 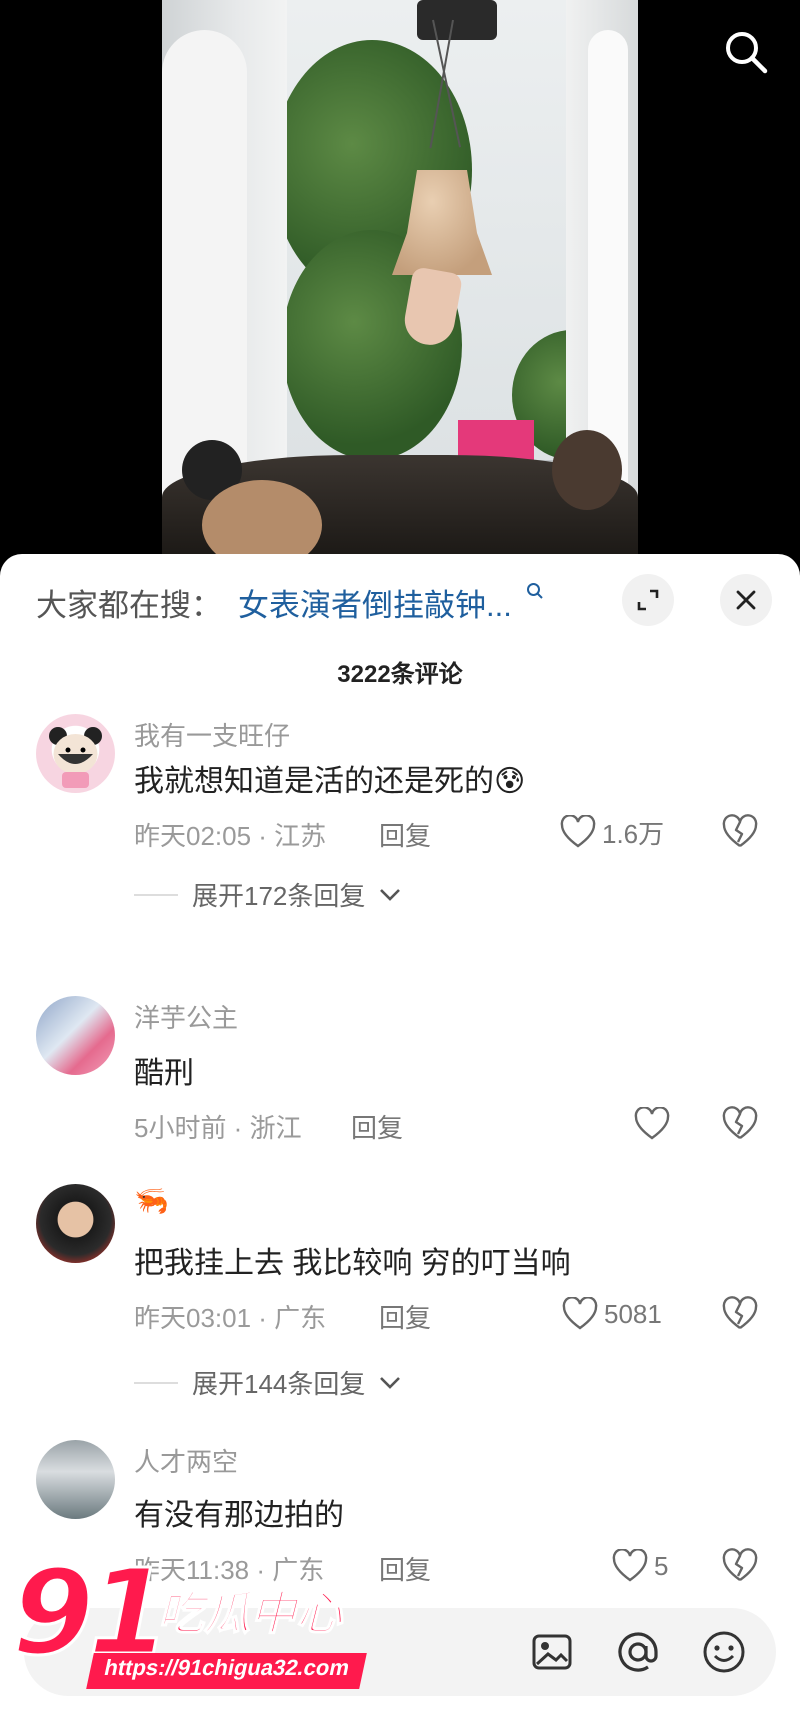 What do you see at coordinates (330, 781) in the screenshot?
I see `comment-text: 我就想知道是活的还是死的😰` at bounding box center [330, 781].